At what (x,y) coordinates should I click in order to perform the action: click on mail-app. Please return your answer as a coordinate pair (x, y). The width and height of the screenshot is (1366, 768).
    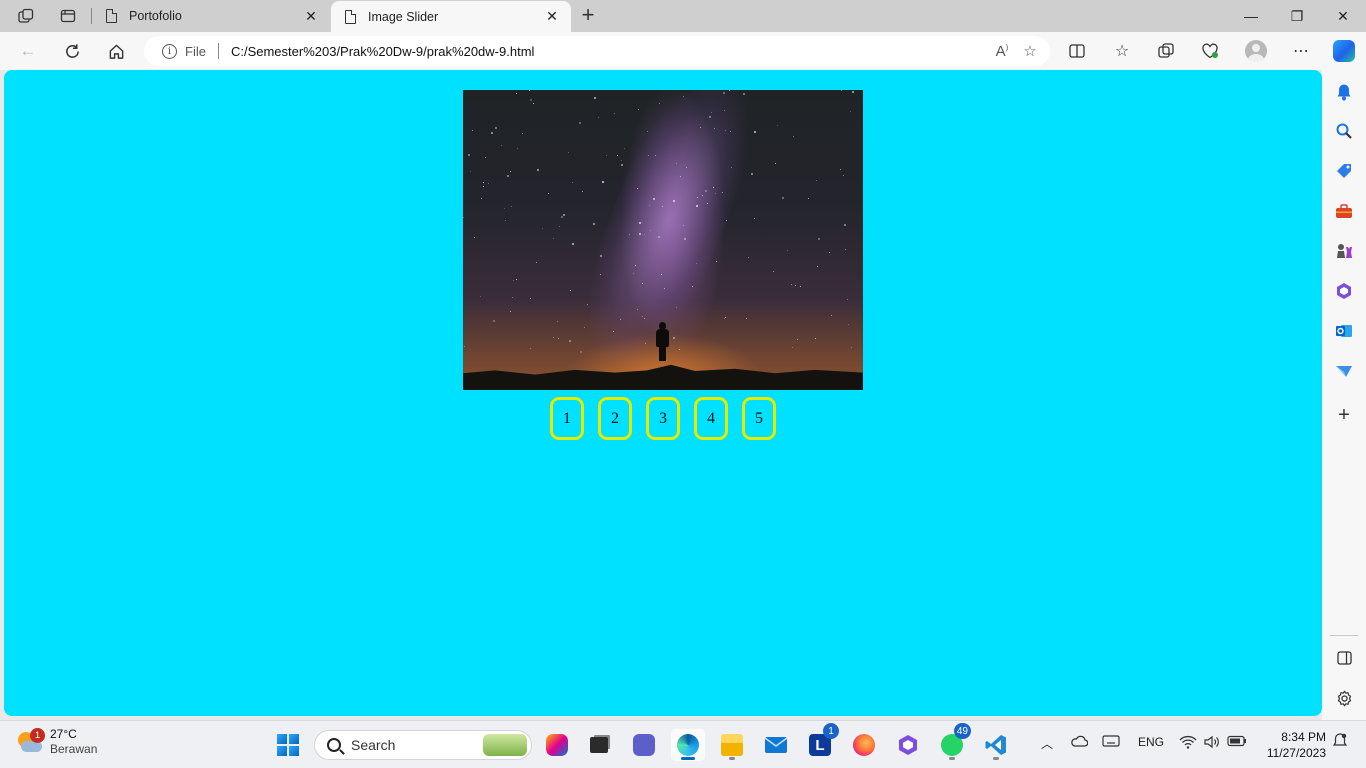
    Looking at the image, I should click on (776, 745).